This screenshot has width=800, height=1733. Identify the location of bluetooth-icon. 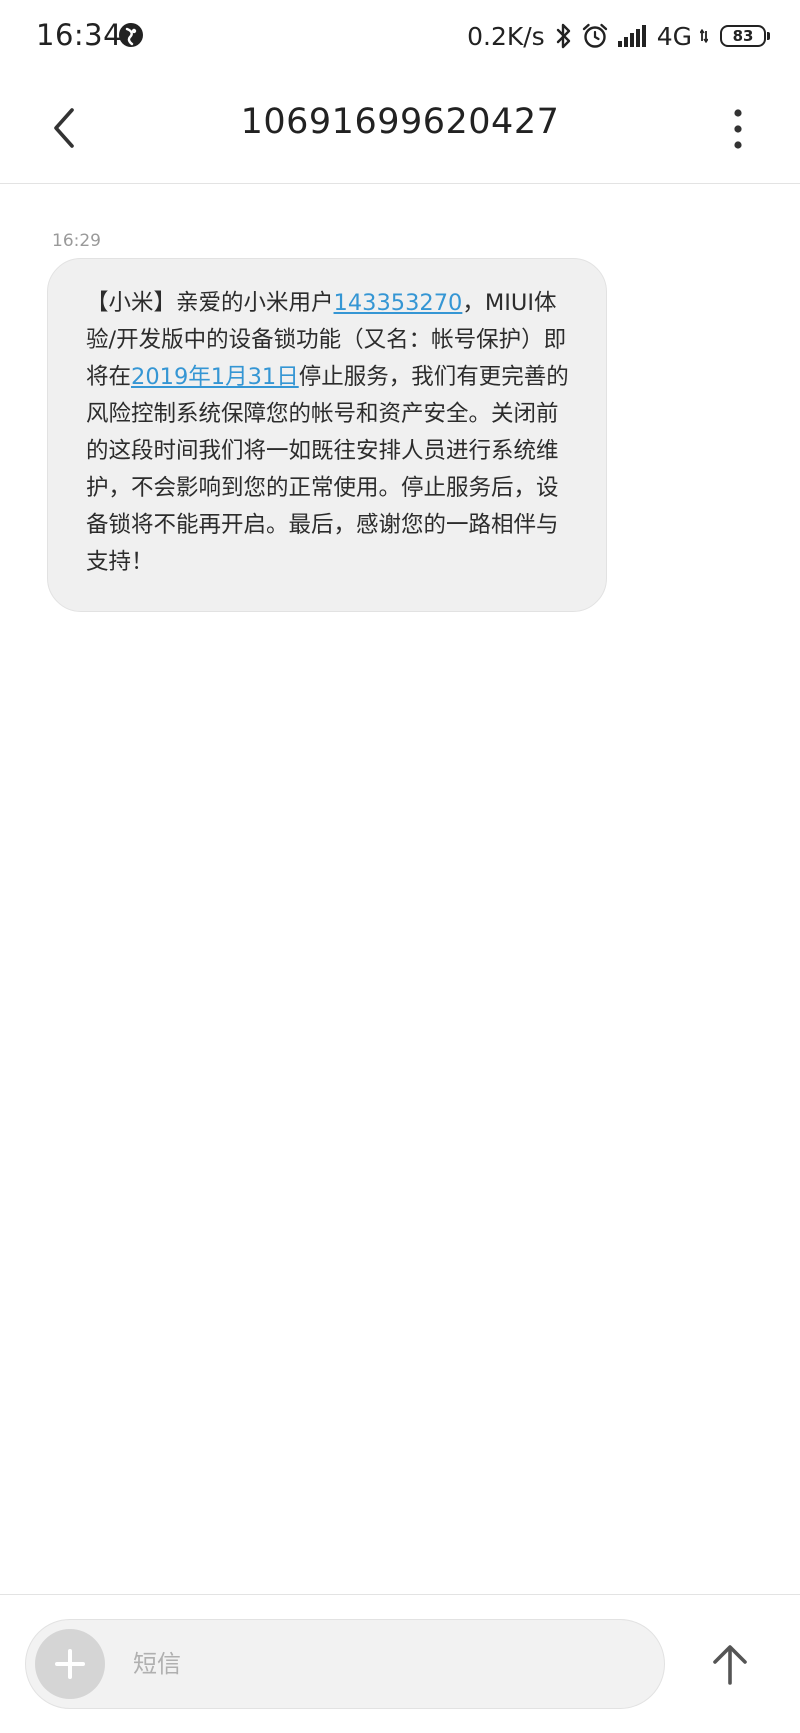
(563, 36).